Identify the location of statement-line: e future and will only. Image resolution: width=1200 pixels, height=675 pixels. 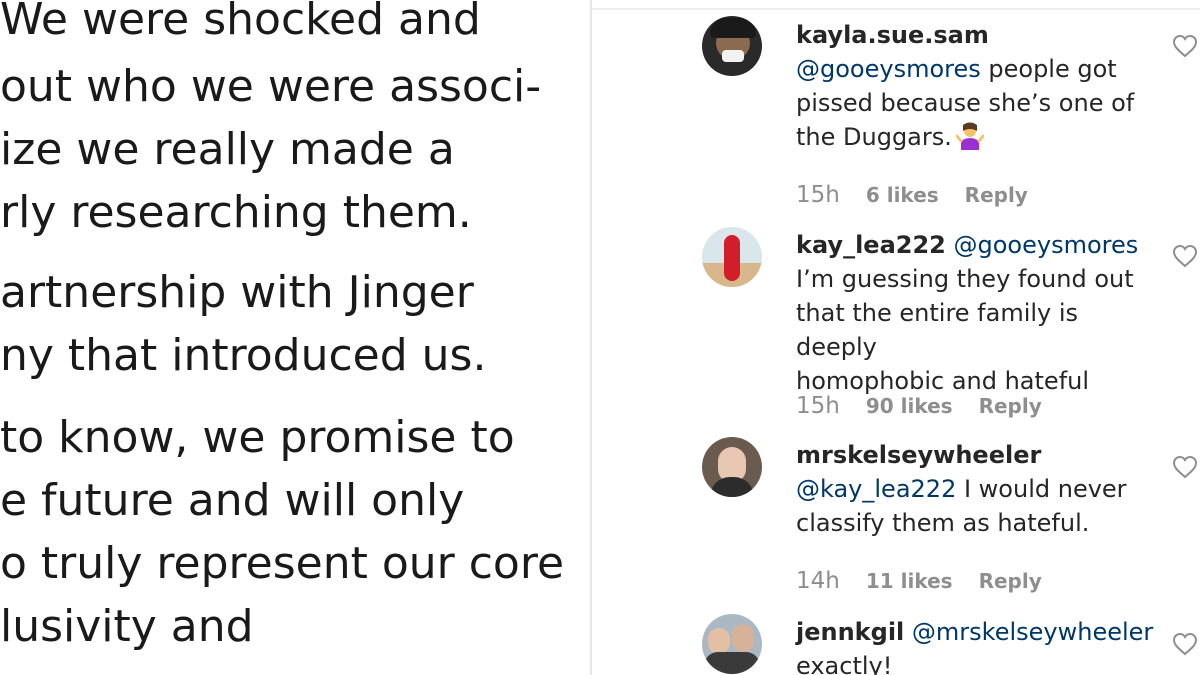
(232, 500).